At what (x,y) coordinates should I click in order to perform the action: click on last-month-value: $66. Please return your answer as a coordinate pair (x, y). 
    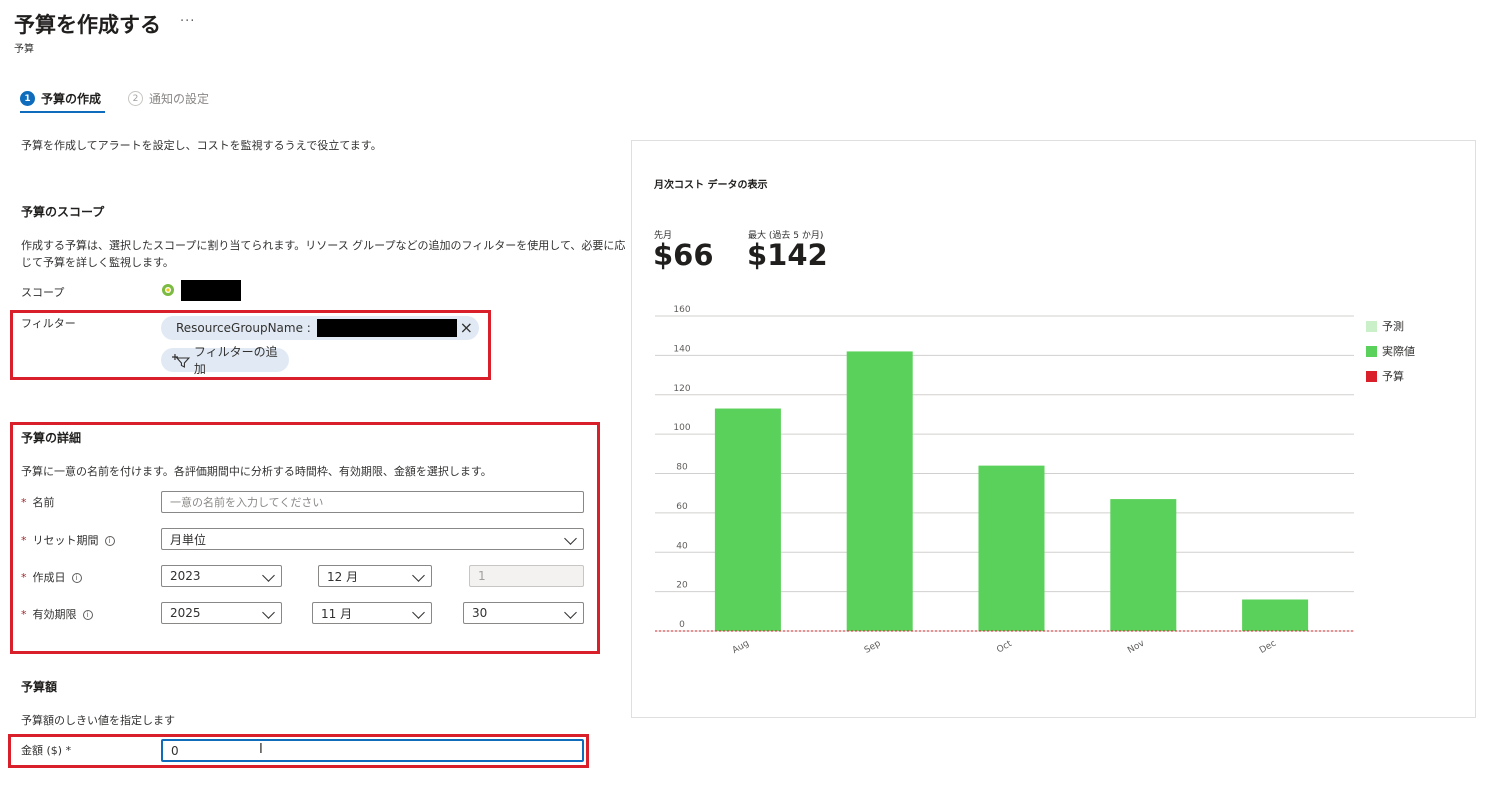
    Looking at the image, I should click on (683, 255).